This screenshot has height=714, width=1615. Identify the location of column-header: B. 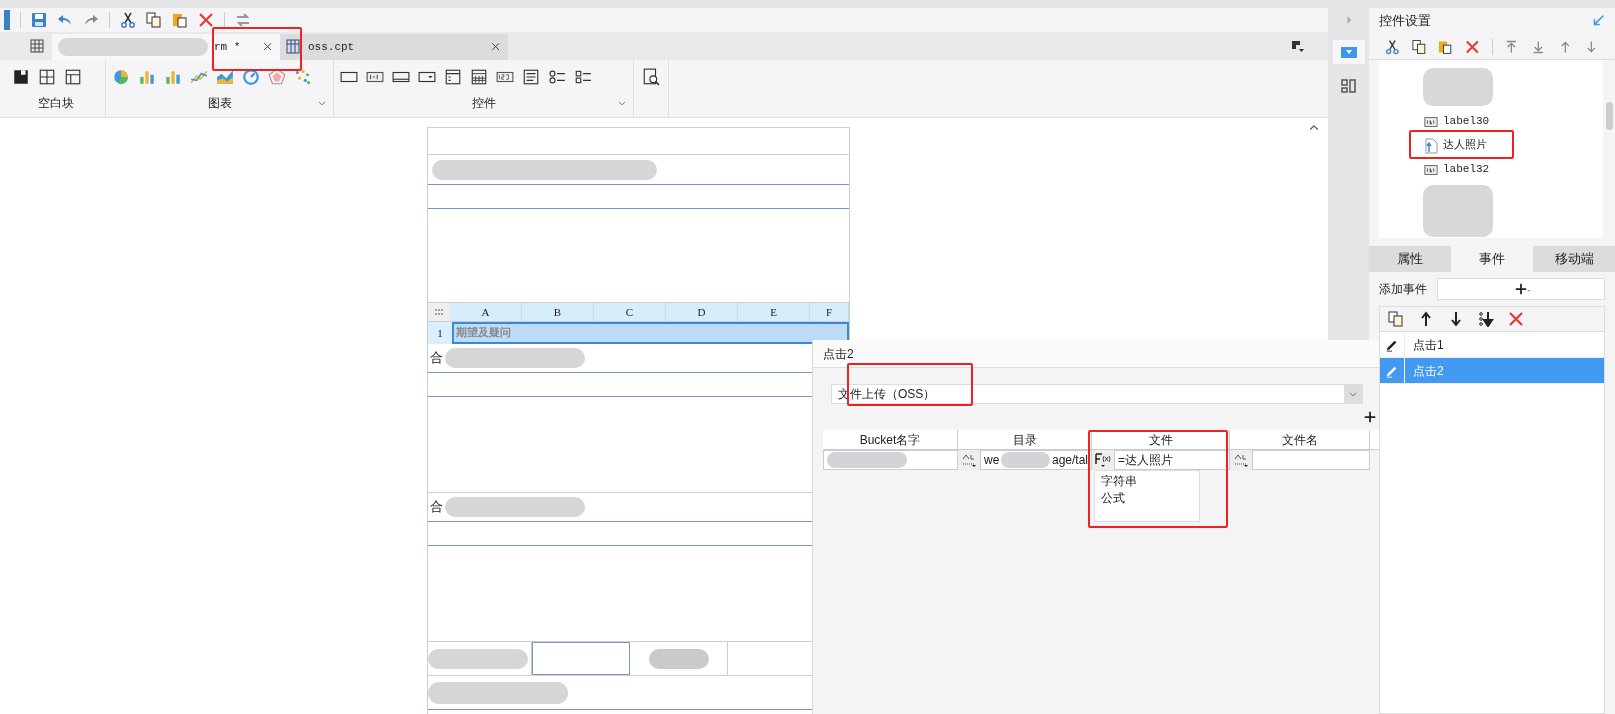
(558, 312).